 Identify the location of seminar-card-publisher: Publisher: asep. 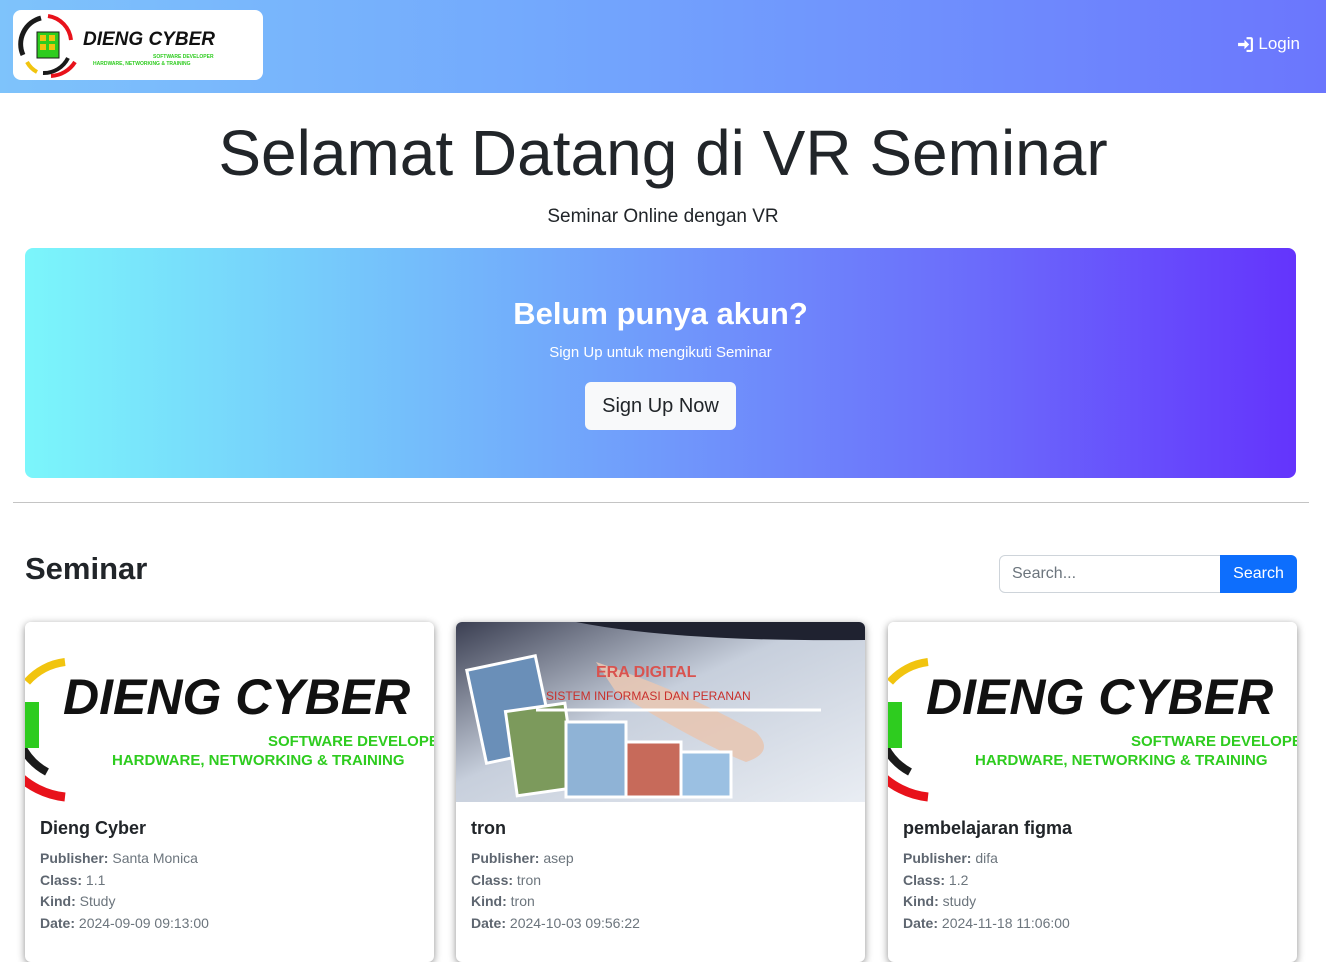
(522, 858).